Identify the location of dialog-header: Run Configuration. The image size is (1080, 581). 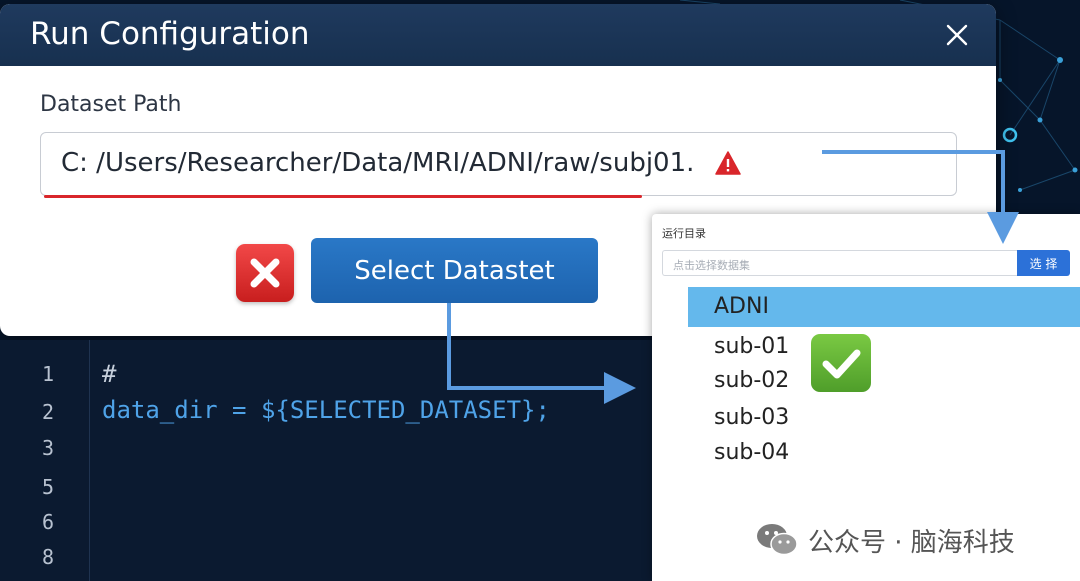
(498, 35).